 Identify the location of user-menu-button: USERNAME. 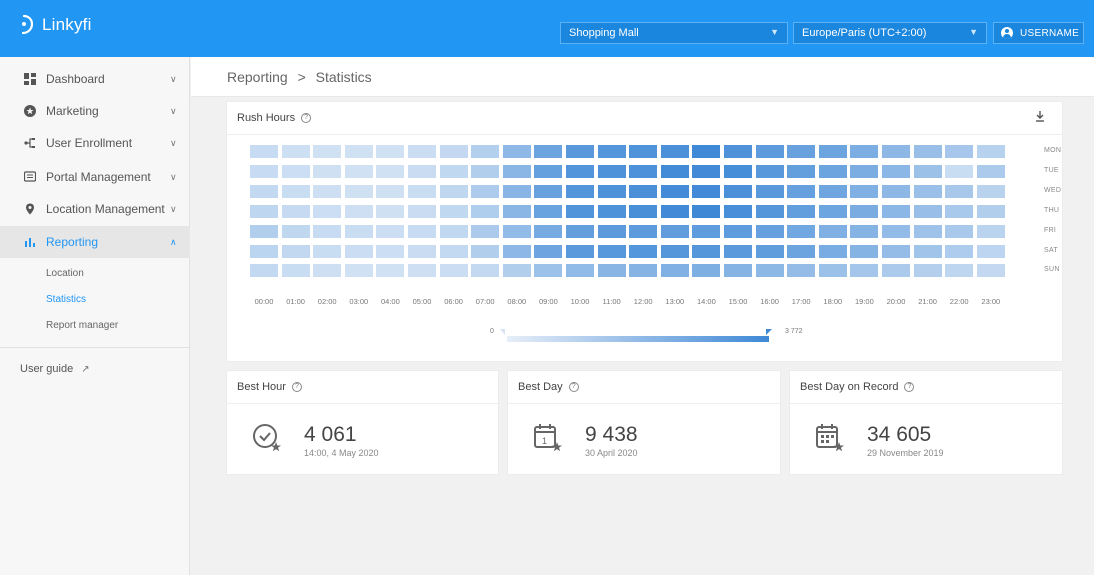
(1038, 33).